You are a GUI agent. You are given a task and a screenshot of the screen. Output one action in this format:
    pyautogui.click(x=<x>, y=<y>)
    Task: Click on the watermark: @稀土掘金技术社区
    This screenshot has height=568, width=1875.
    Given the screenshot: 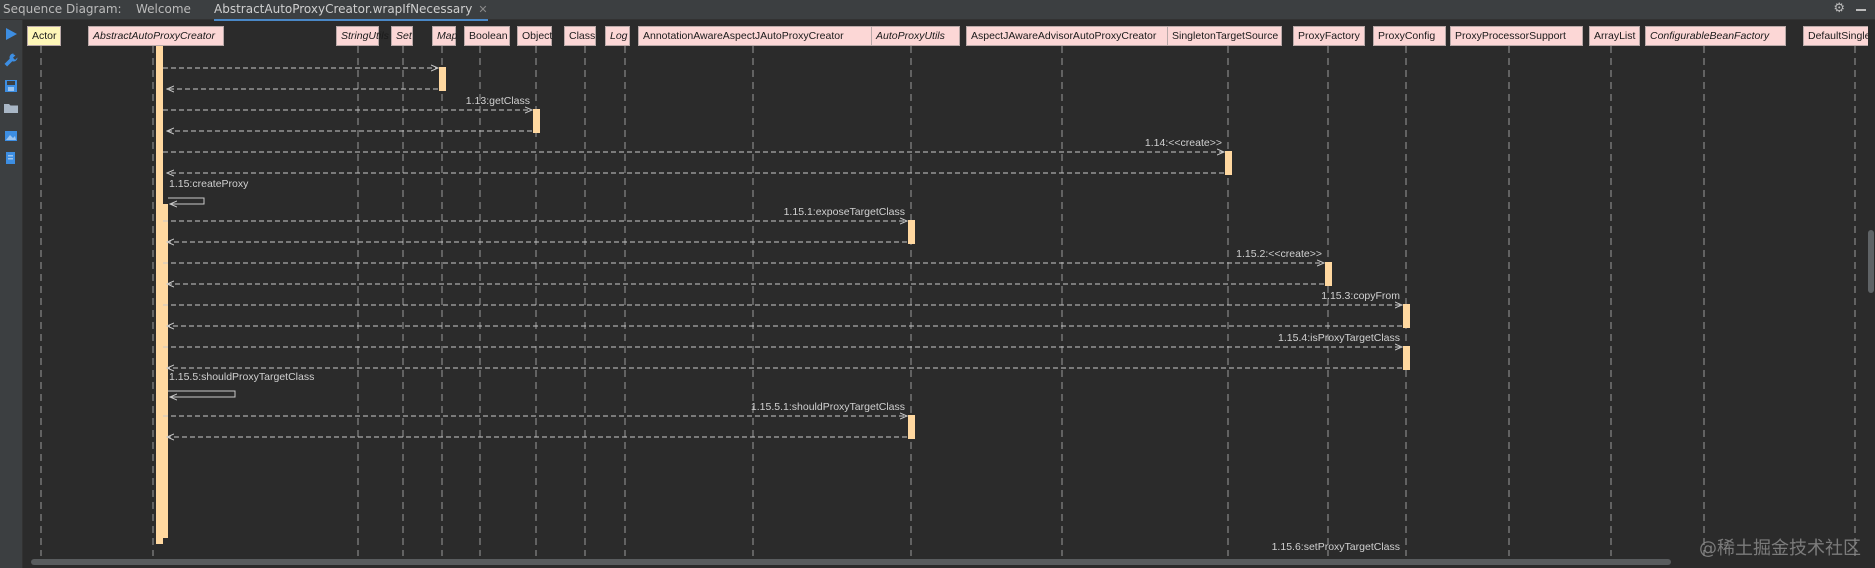 What is the action you would take?
    pyautogui.click(x=1780, y=548)
    